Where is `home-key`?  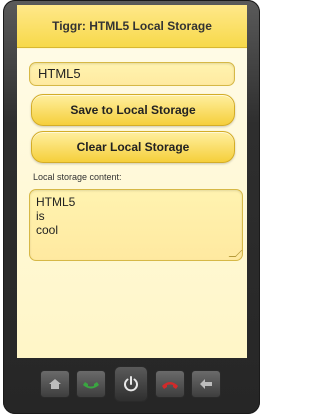
home-key is located at coordinates (55, 384).